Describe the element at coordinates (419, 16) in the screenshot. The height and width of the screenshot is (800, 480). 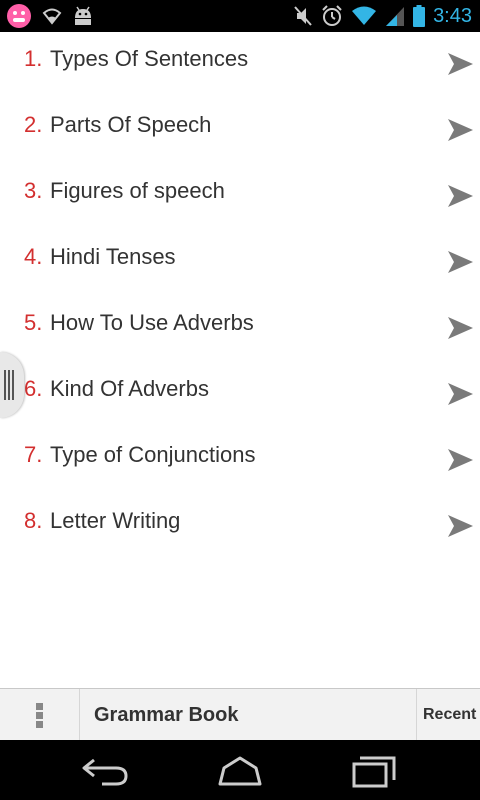
I see `battery-icon` at that location.